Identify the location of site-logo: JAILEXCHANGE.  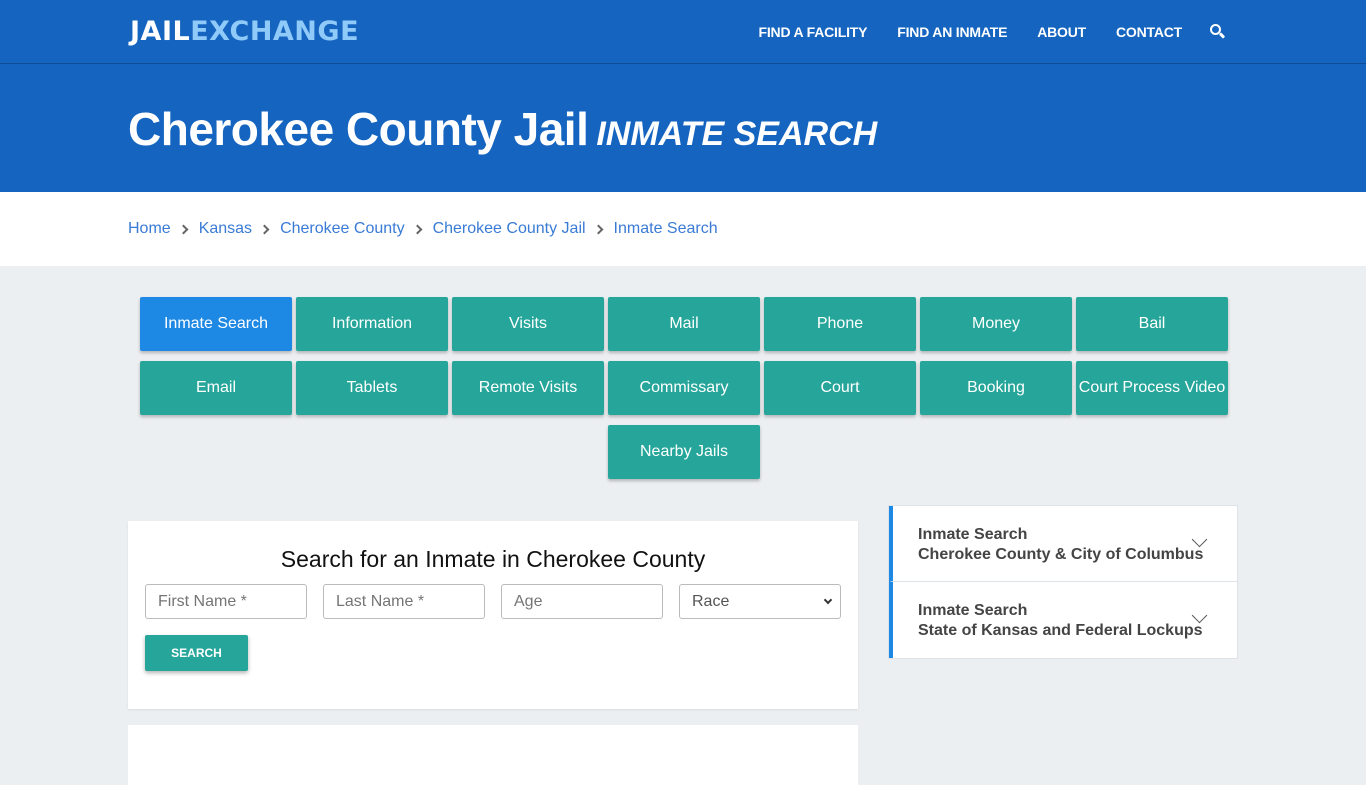
(244, 31).